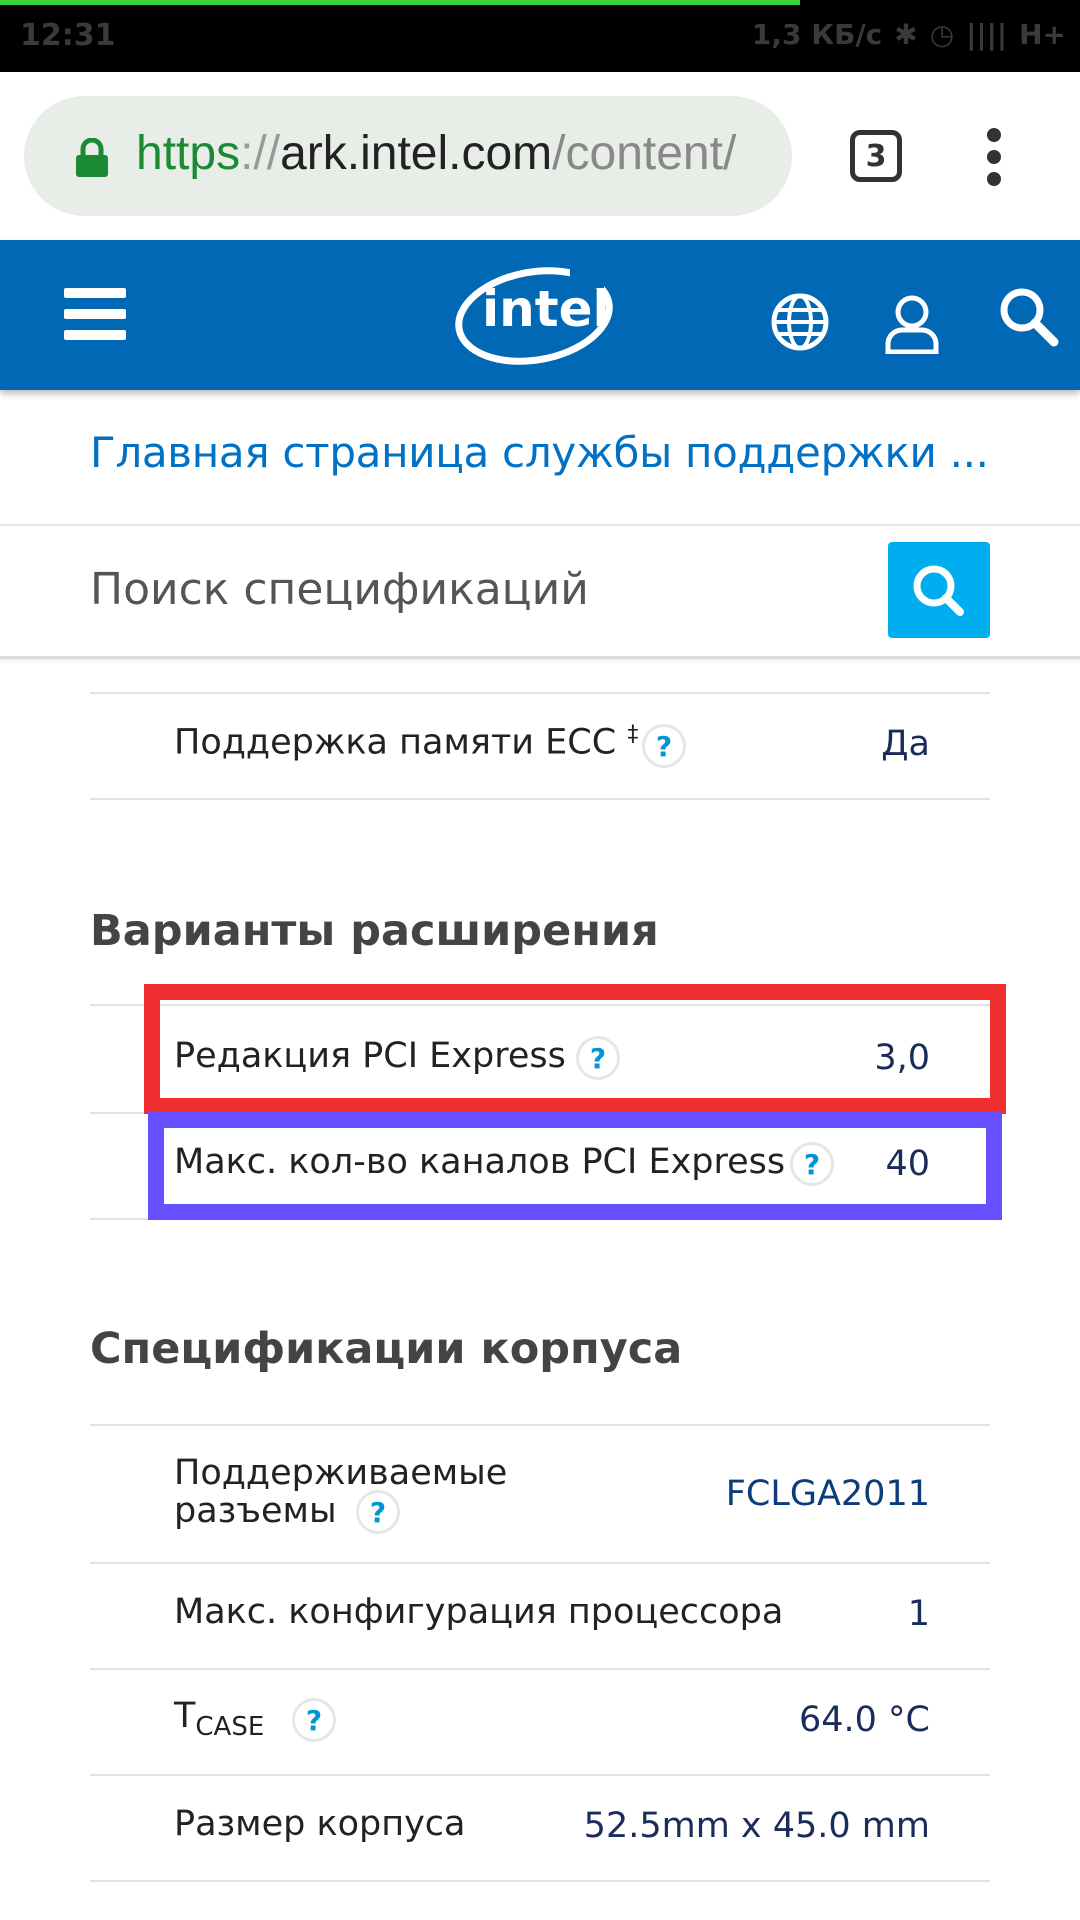 The width and height of the screenshot is (1080, 1920). I want to click on site-header: intel, so click(540, 315).